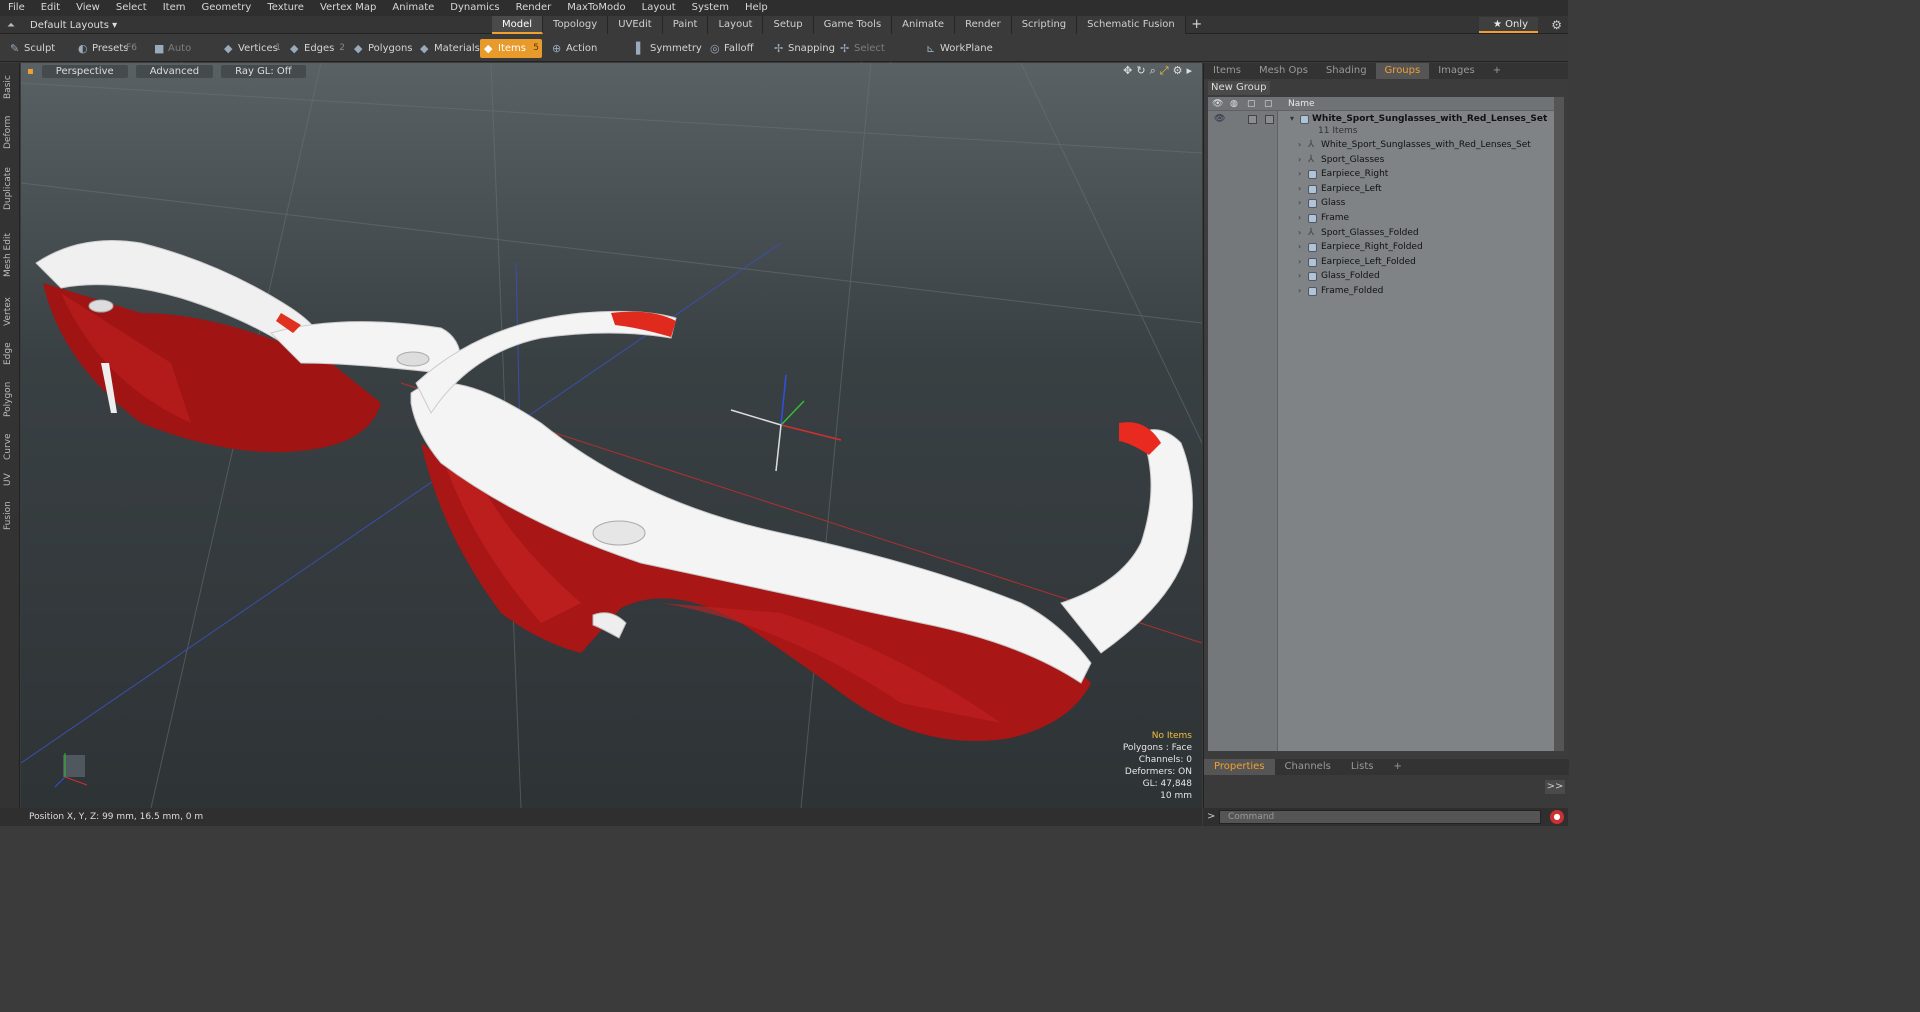 The height and width of the screenshot is (1012, 1920). I want to click on tab-scripting: Scripting, so click(1044, 25).